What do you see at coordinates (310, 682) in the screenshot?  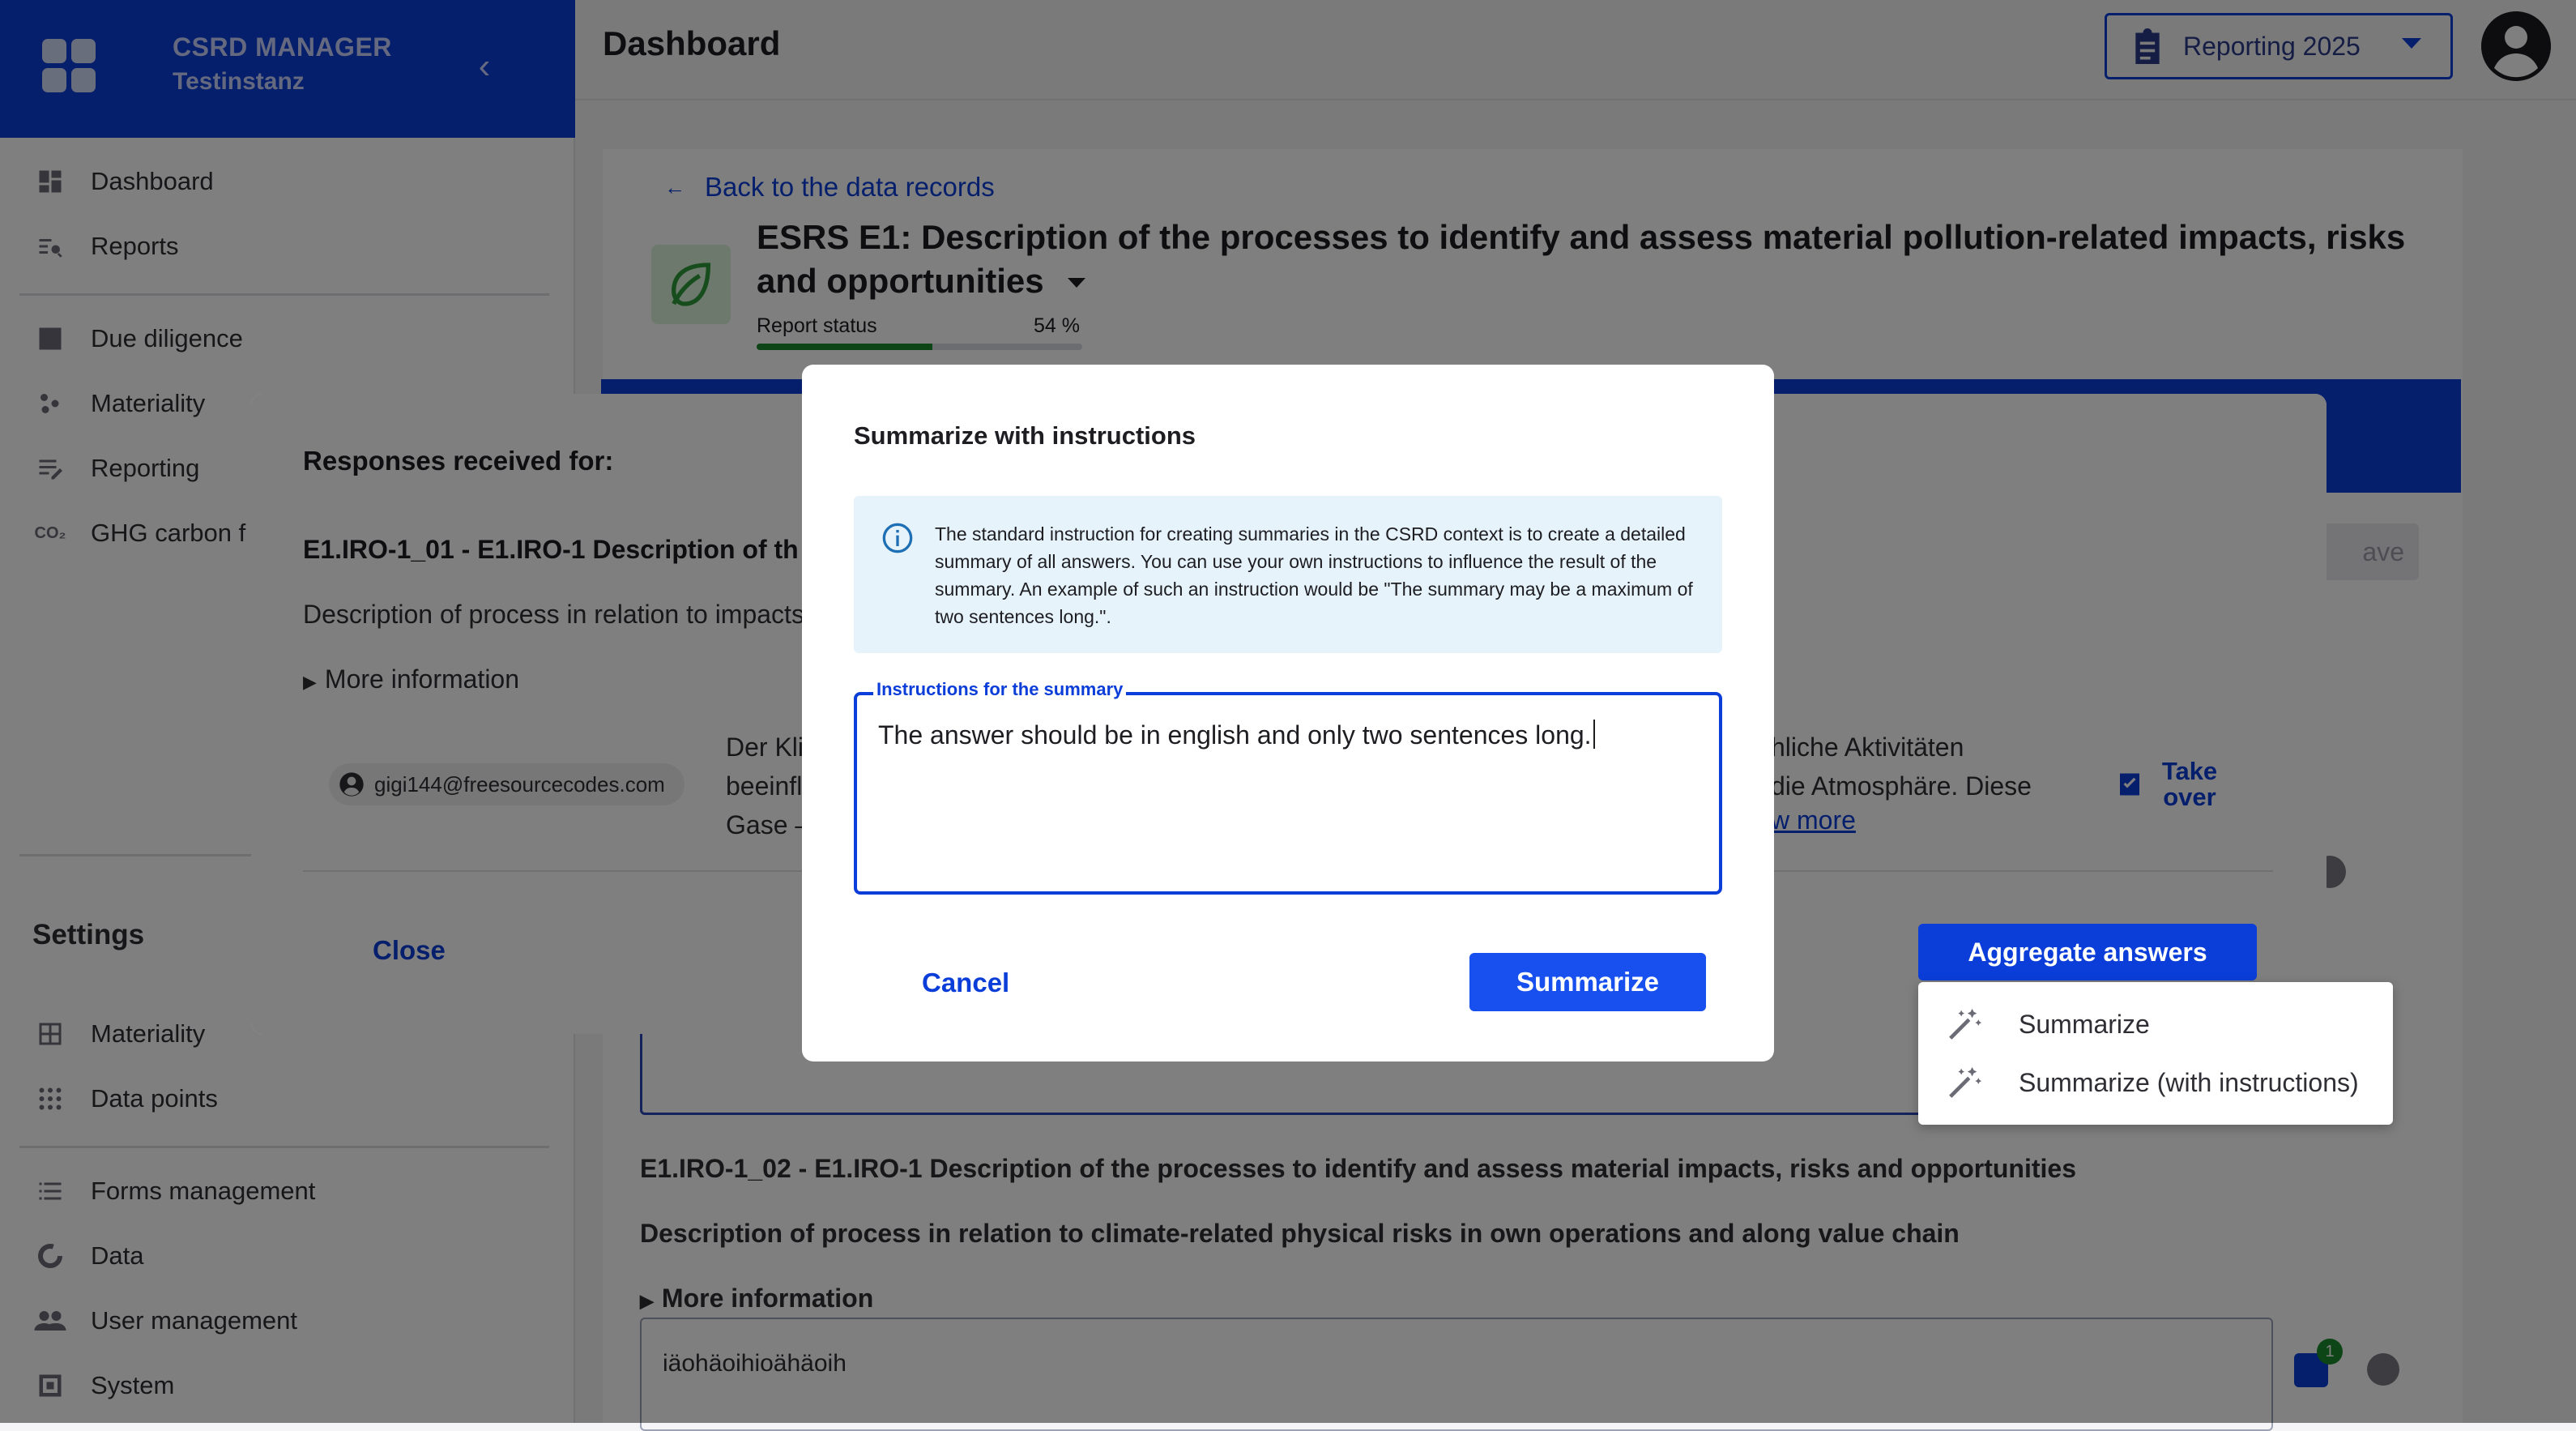 I see `triangle-right-icon: ▶` at bounding box center [310, 682].